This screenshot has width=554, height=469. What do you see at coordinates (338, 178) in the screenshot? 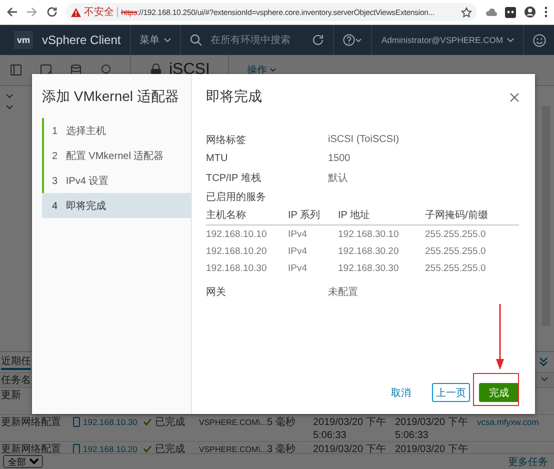
I see `property-value: 默认` at bounding box center [338, 178].